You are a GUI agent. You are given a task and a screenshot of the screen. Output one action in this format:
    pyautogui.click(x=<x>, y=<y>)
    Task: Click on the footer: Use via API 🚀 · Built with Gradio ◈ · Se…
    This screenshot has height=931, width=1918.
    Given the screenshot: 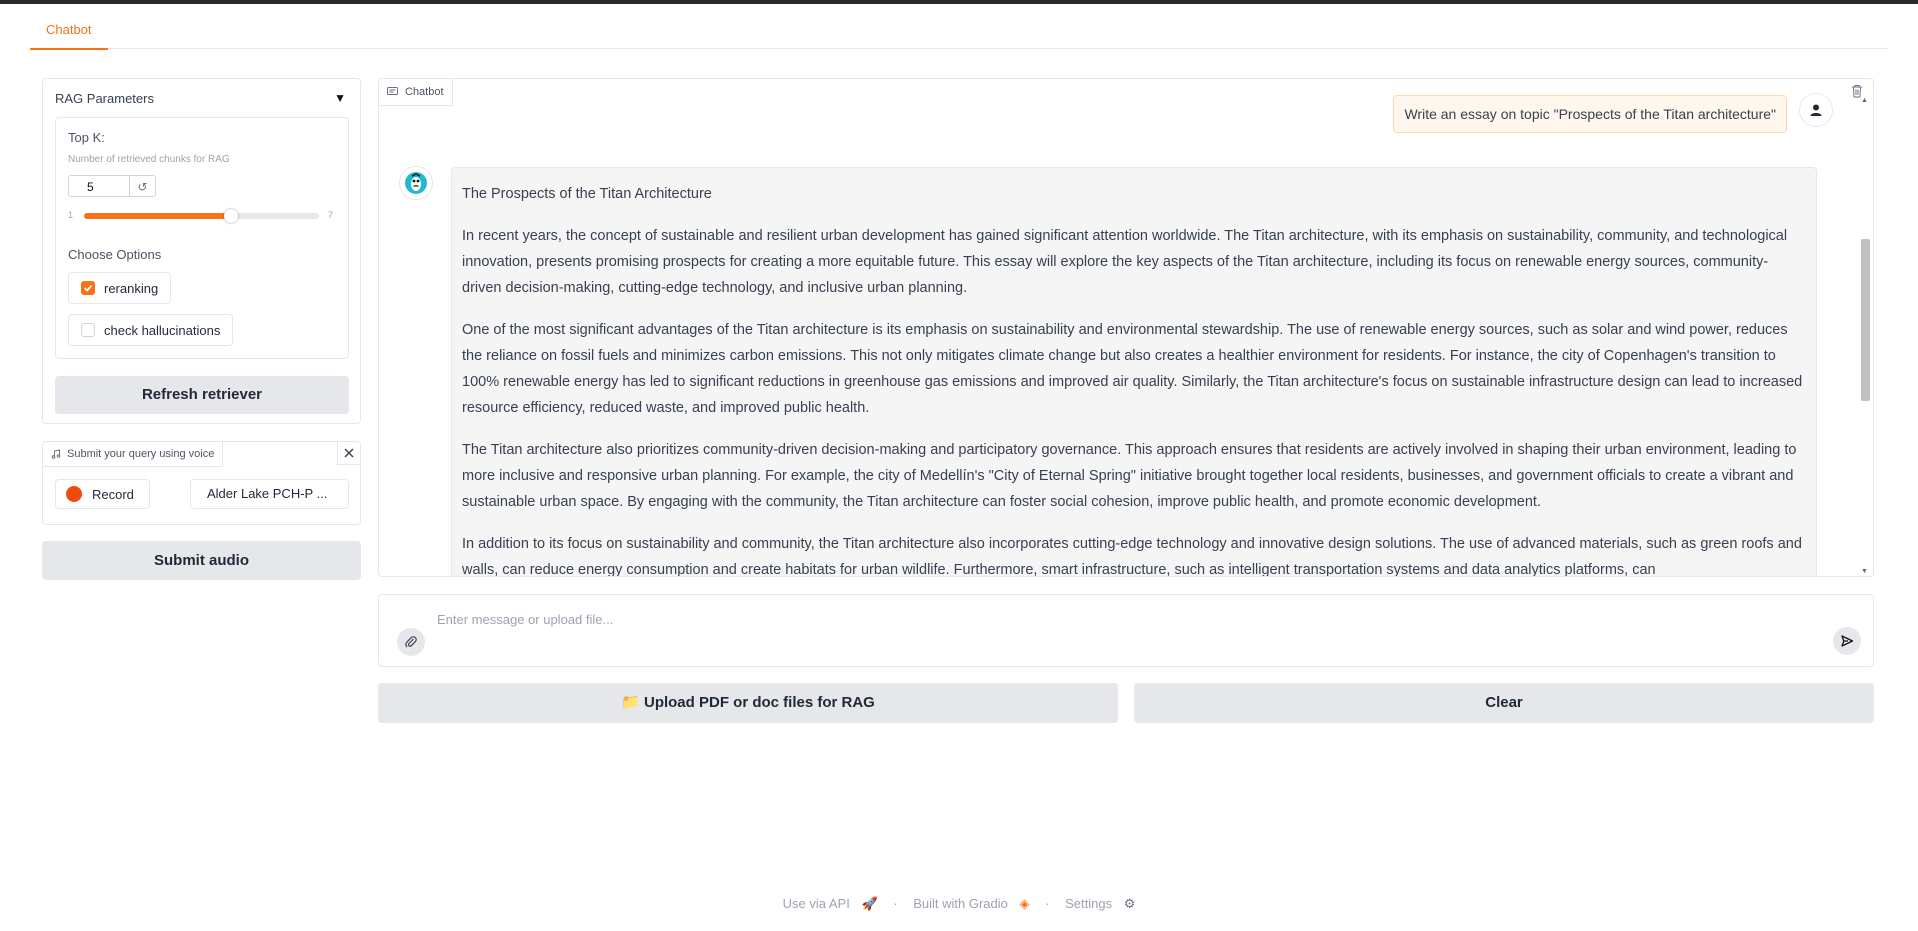 What is the action you would take?
    pyautogui.click(x=959, y=904)
    